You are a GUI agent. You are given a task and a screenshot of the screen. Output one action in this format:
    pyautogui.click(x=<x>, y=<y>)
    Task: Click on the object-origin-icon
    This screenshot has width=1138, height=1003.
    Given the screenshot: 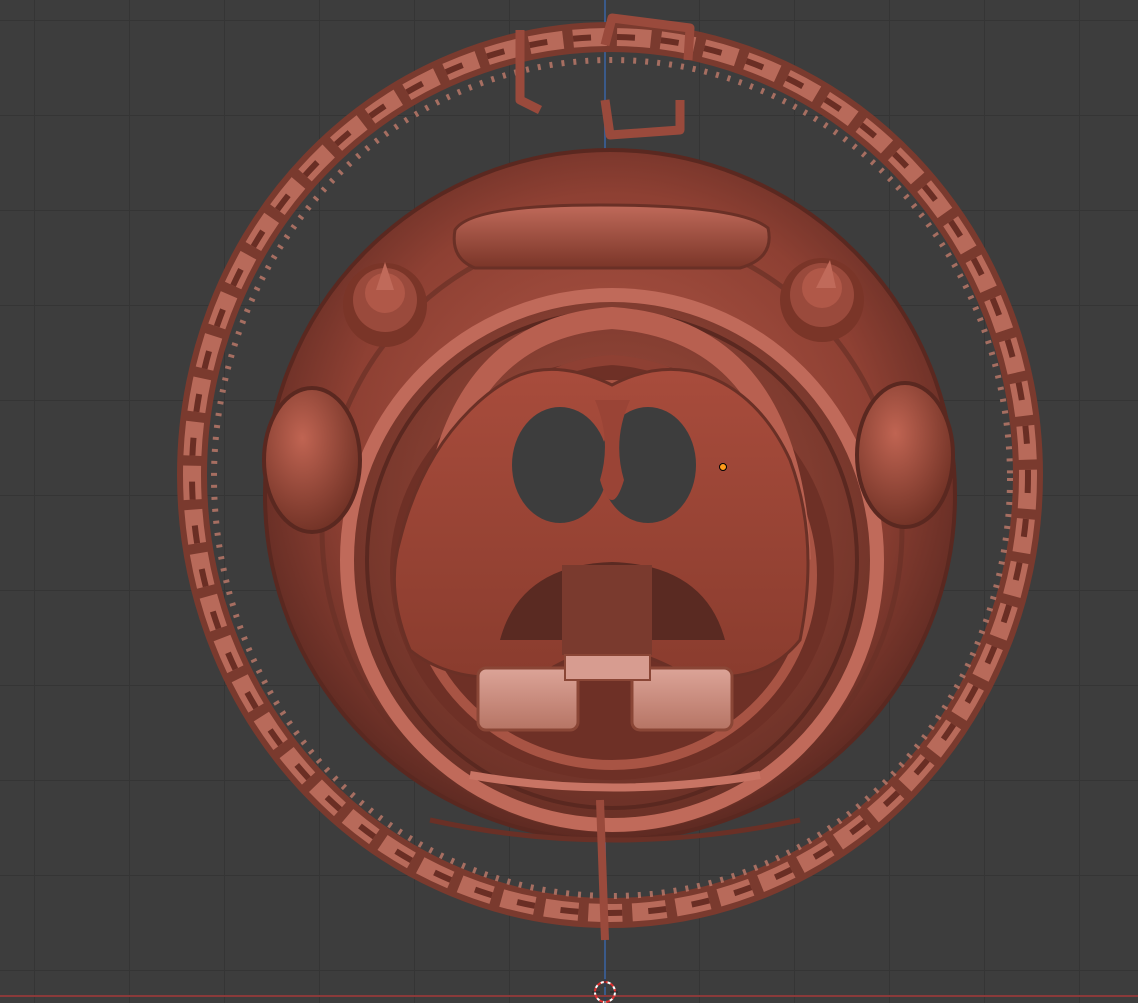 What is the action you would take?
    pyautogui.click(x=723, y=467)
    